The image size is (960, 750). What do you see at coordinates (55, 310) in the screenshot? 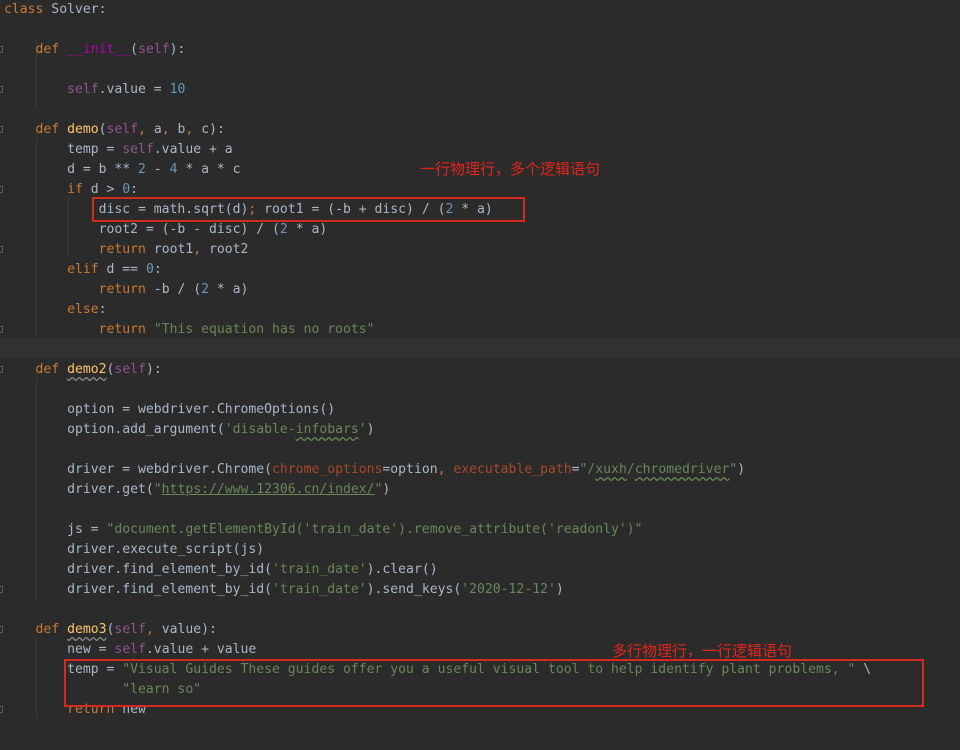
I see `code-line: else:` at bounding box center [55, 310].